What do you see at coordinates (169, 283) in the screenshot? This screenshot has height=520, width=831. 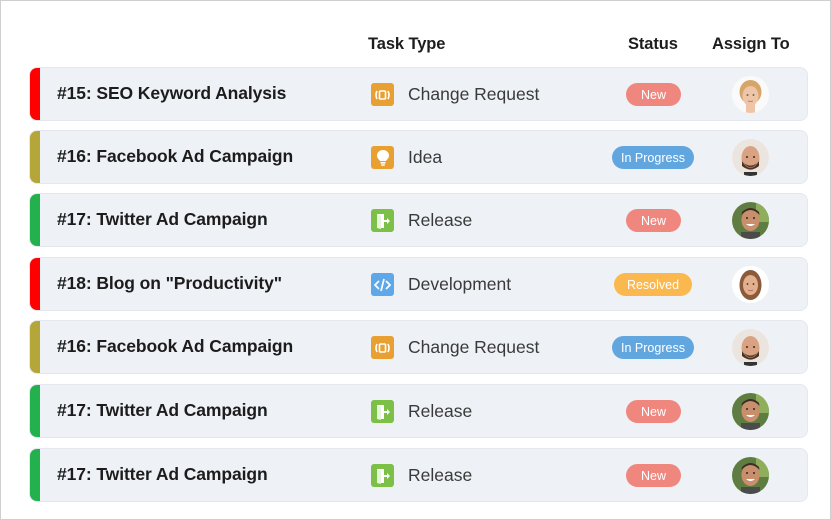 I see `task-title: #18: Blog on "Productivity"` at bounding box center [169, 283].